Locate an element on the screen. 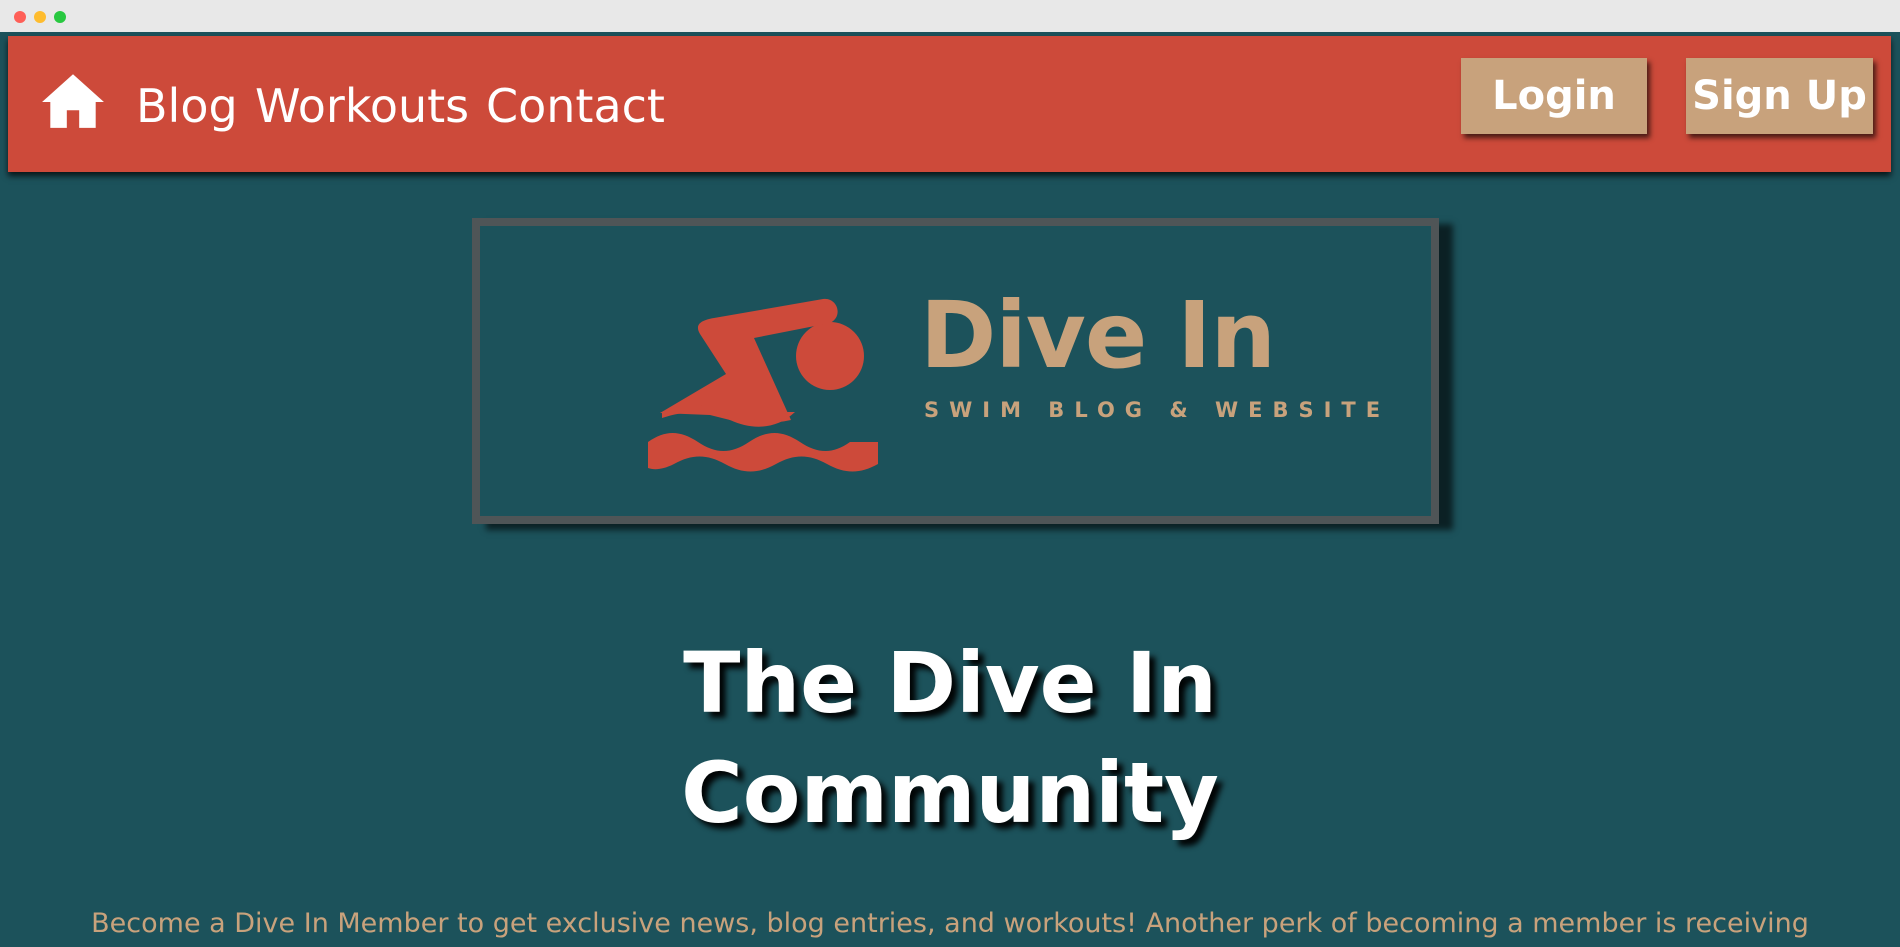 Image resolution: width=1900 pixels, height=947 pixels. close-window-icon is located at coordinates (20, 17).